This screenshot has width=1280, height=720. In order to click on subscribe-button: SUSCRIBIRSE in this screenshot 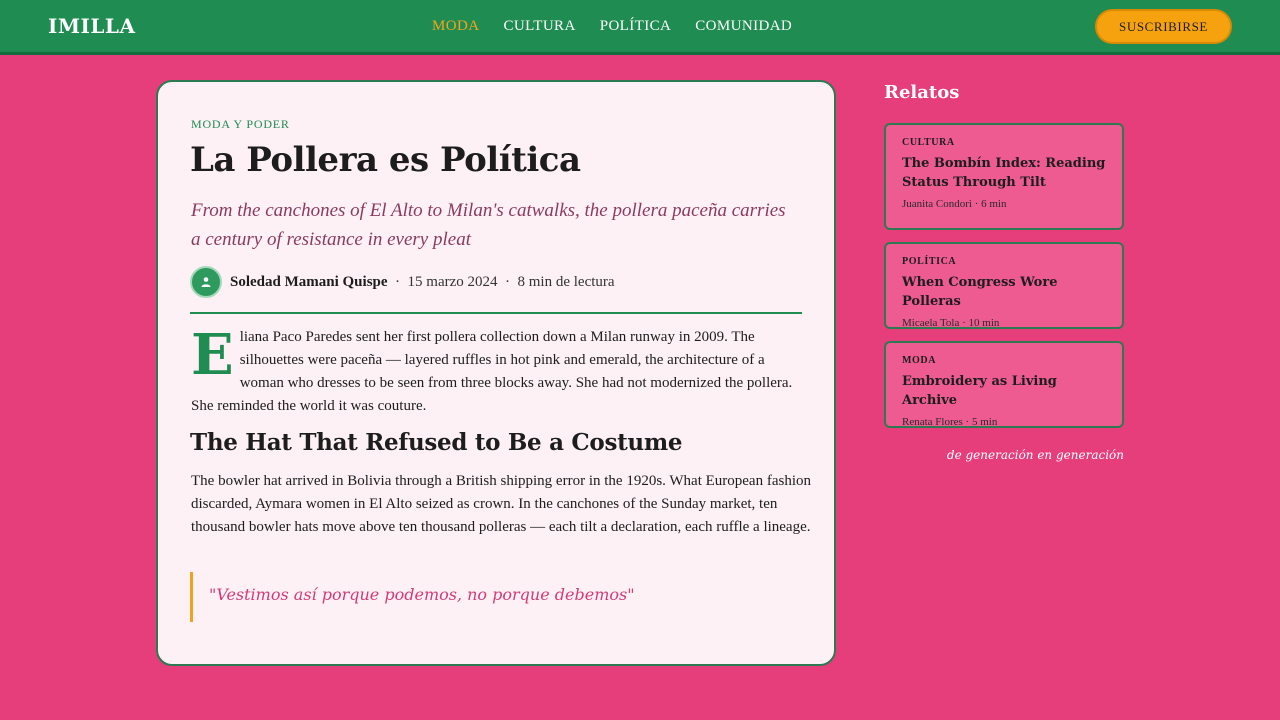, I will do `click(1163, 26)`.